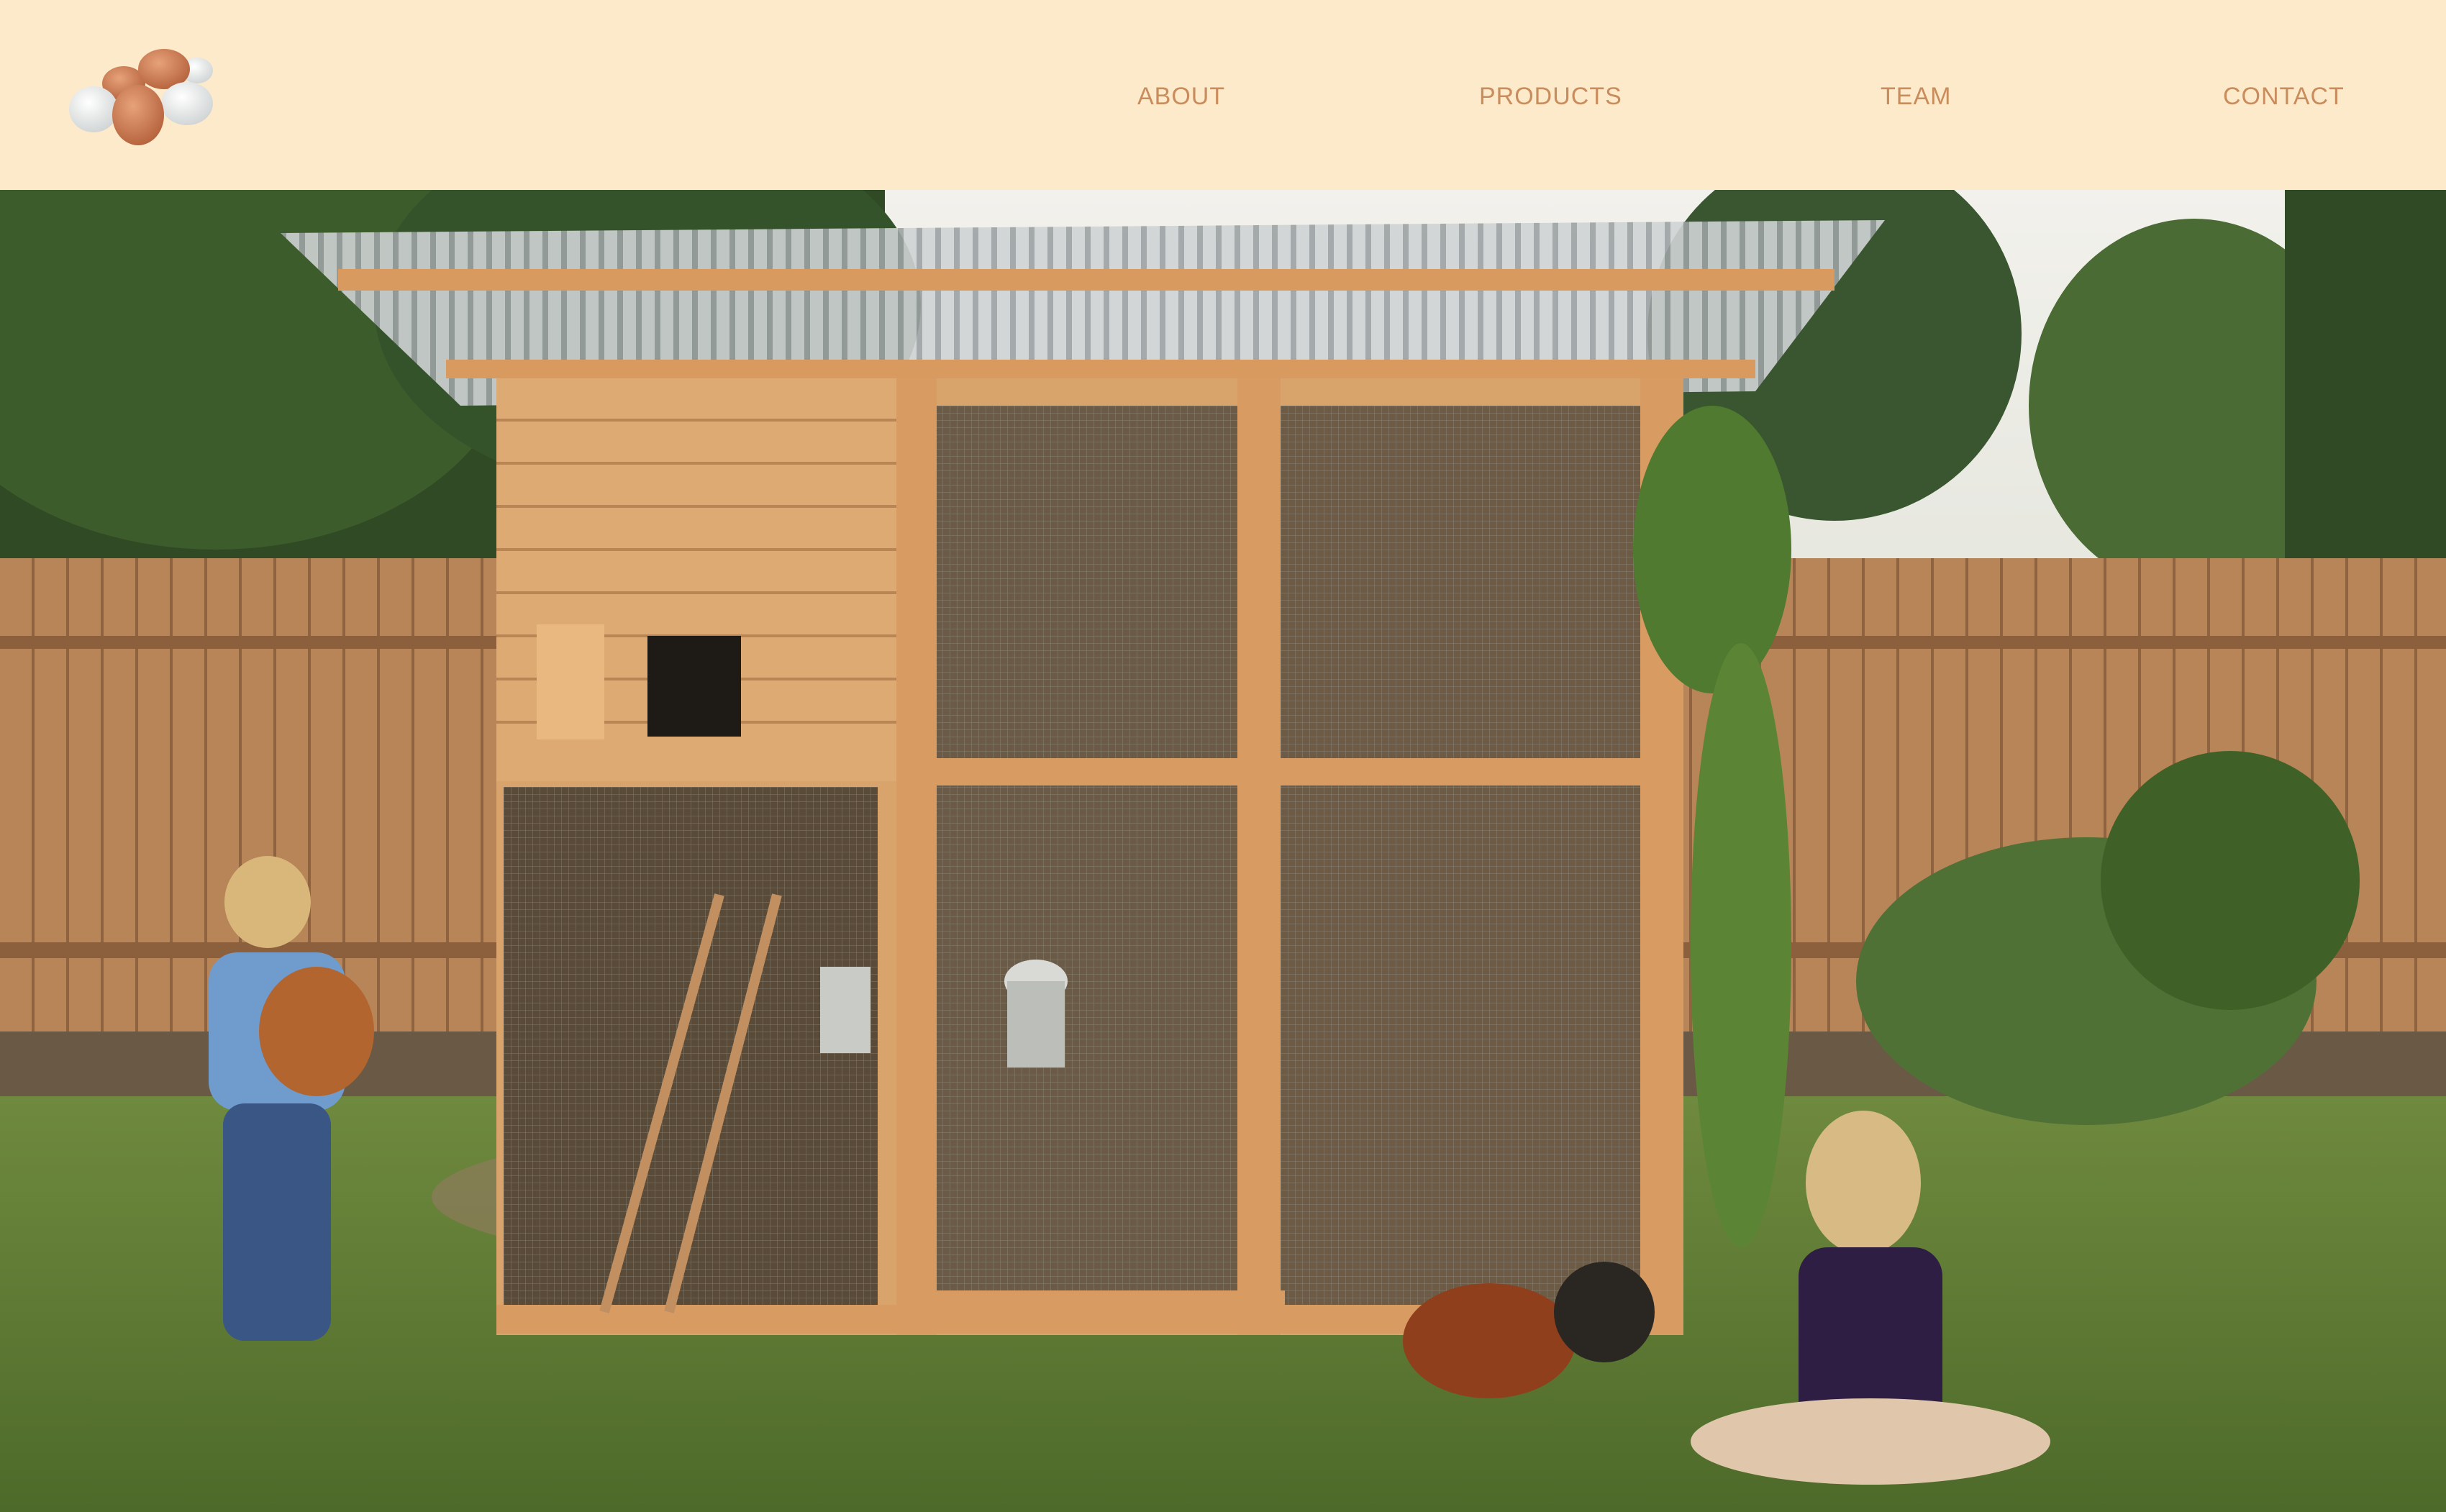 This screenshot has height=1512, width=2446. Describe the element at coordinates (1181, 97) in the screenshot. I see `nav-about-link: ABOUT` at that location.